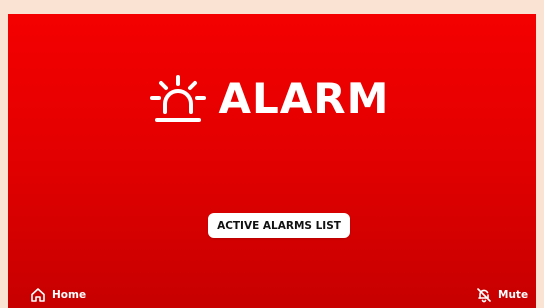  Describe the element at coordinates (38, 295) in the screenshot. I see `home-icon` at that location.